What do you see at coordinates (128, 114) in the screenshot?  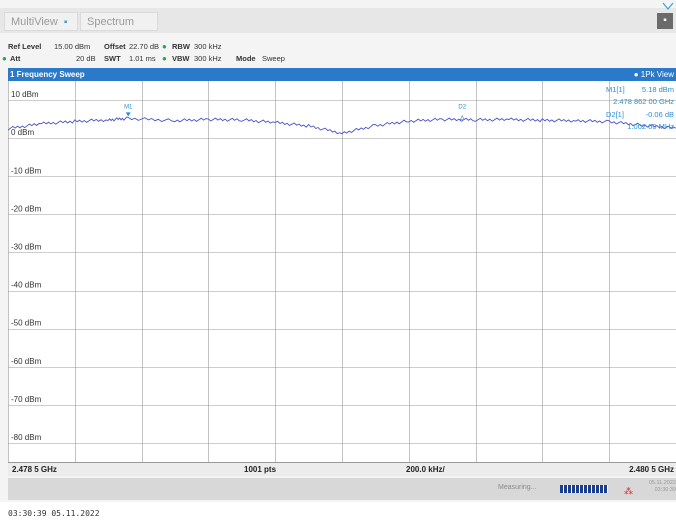 I see `m1-marker-icon` at bounding box center [128, 114].